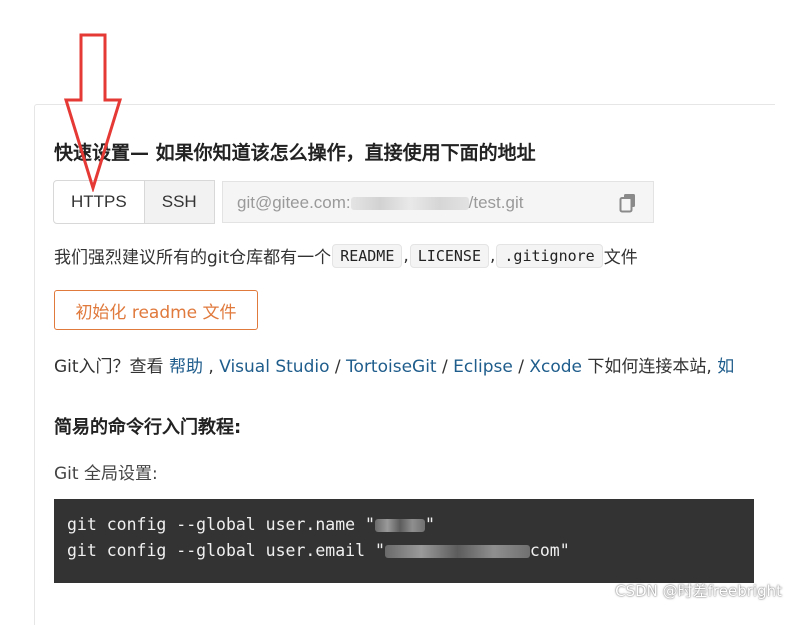 Image resolution: width=796 pixels, height=625 pixels. Describe the element at coordinates (549, 550) in the screenshot. I see `code-text: com"` at that location.